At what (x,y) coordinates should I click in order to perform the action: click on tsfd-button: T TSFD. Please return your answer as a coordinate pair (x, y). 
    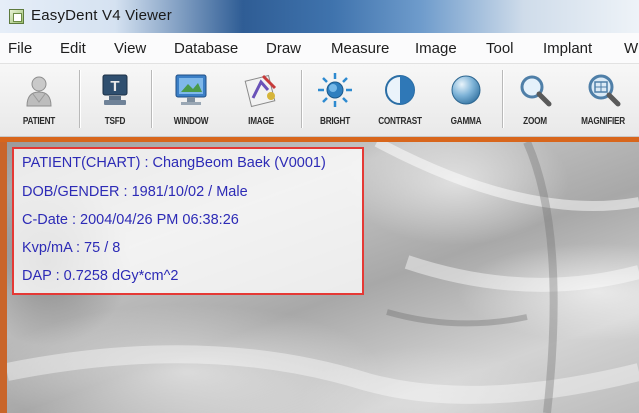
    Looking at the image, I should click on (115, 99).